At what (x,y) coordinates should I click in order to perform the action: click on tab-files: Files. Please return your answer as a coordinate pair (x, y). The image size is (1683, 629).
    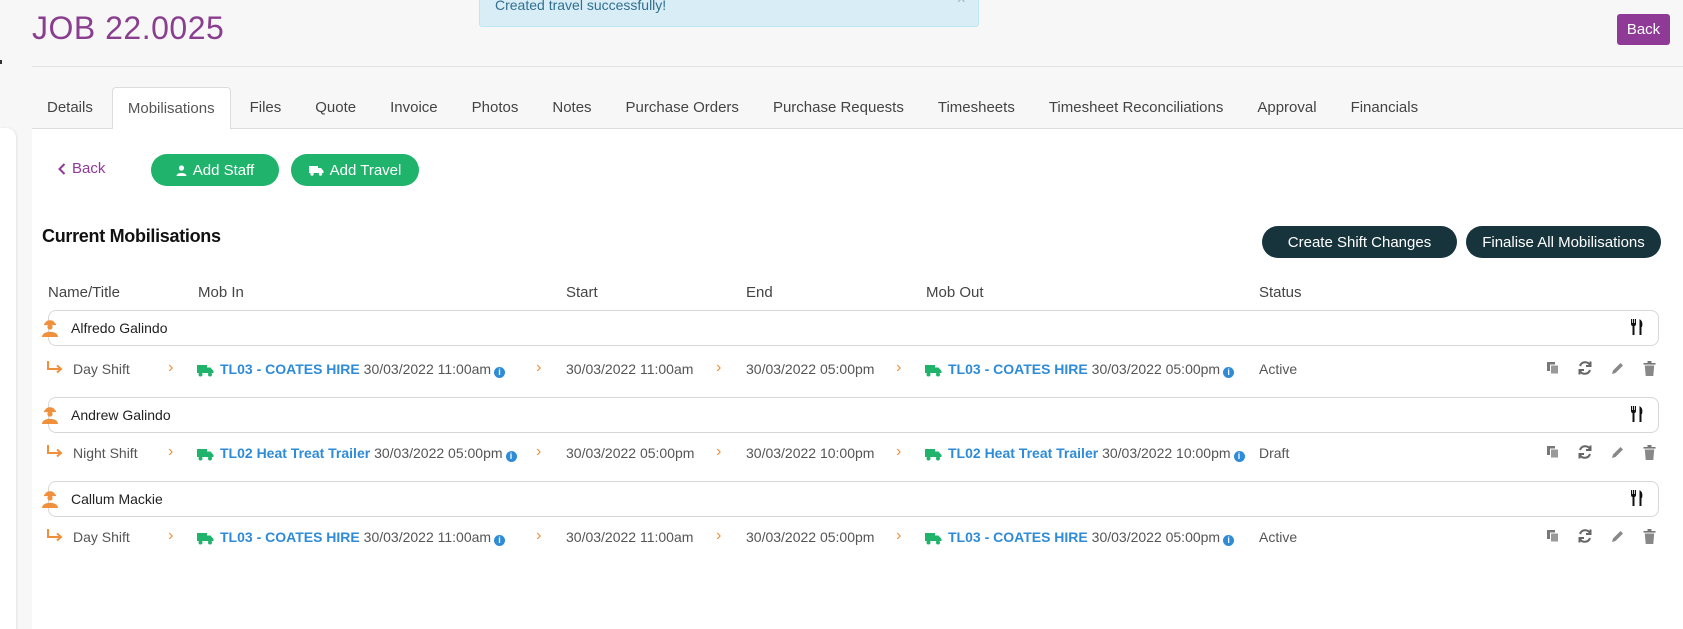
    Looking at the image, I should click on (266, 108).